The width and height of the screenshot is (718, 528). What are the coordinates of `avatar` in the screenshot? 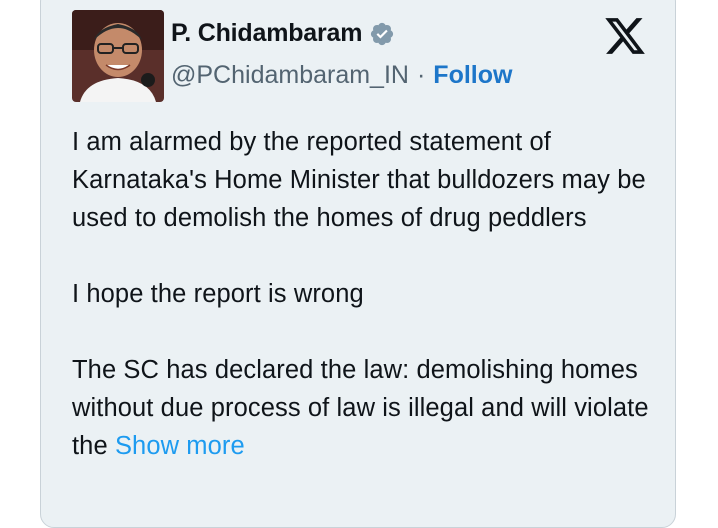 It's located at (118, 56).